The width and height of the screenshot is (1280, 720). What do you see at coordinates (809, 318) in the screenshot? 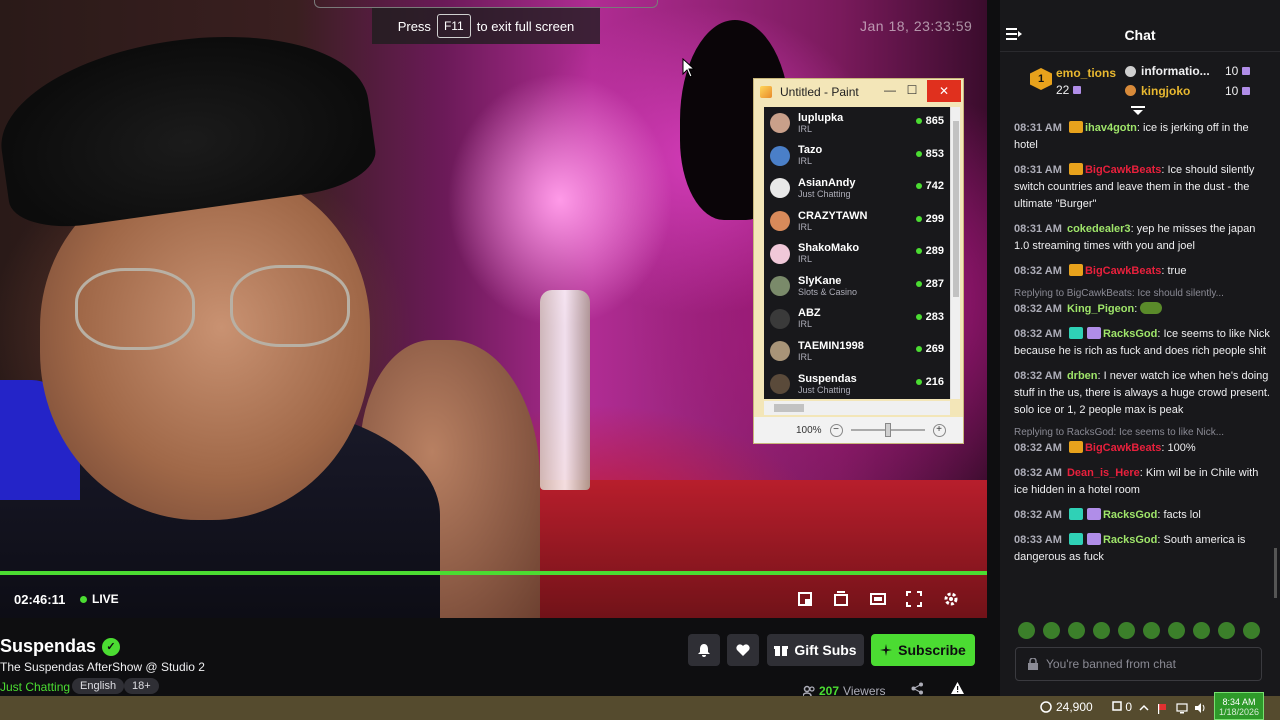
I see `stream-list-text: ABZ IRL` at bounding box center [809, 318].